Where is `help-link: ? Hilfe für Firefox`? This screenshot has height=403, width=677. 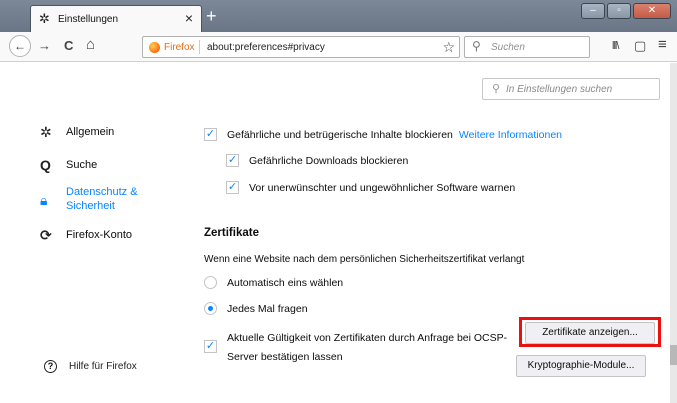 help-link: ? Hilfe für Firefox is located at coordinates (90, 366).